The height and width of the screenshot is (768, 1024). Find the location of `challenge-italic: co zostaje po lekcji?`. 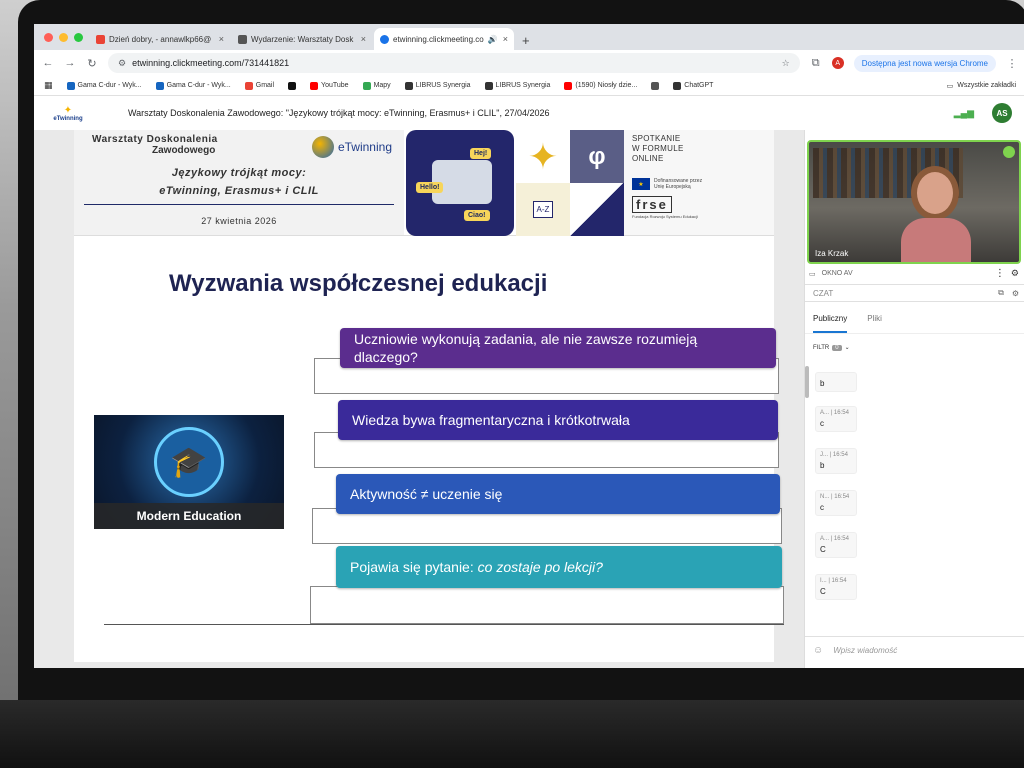

challenge-italic: co zostaje po lekcji? is located at coordinates (540, 567).